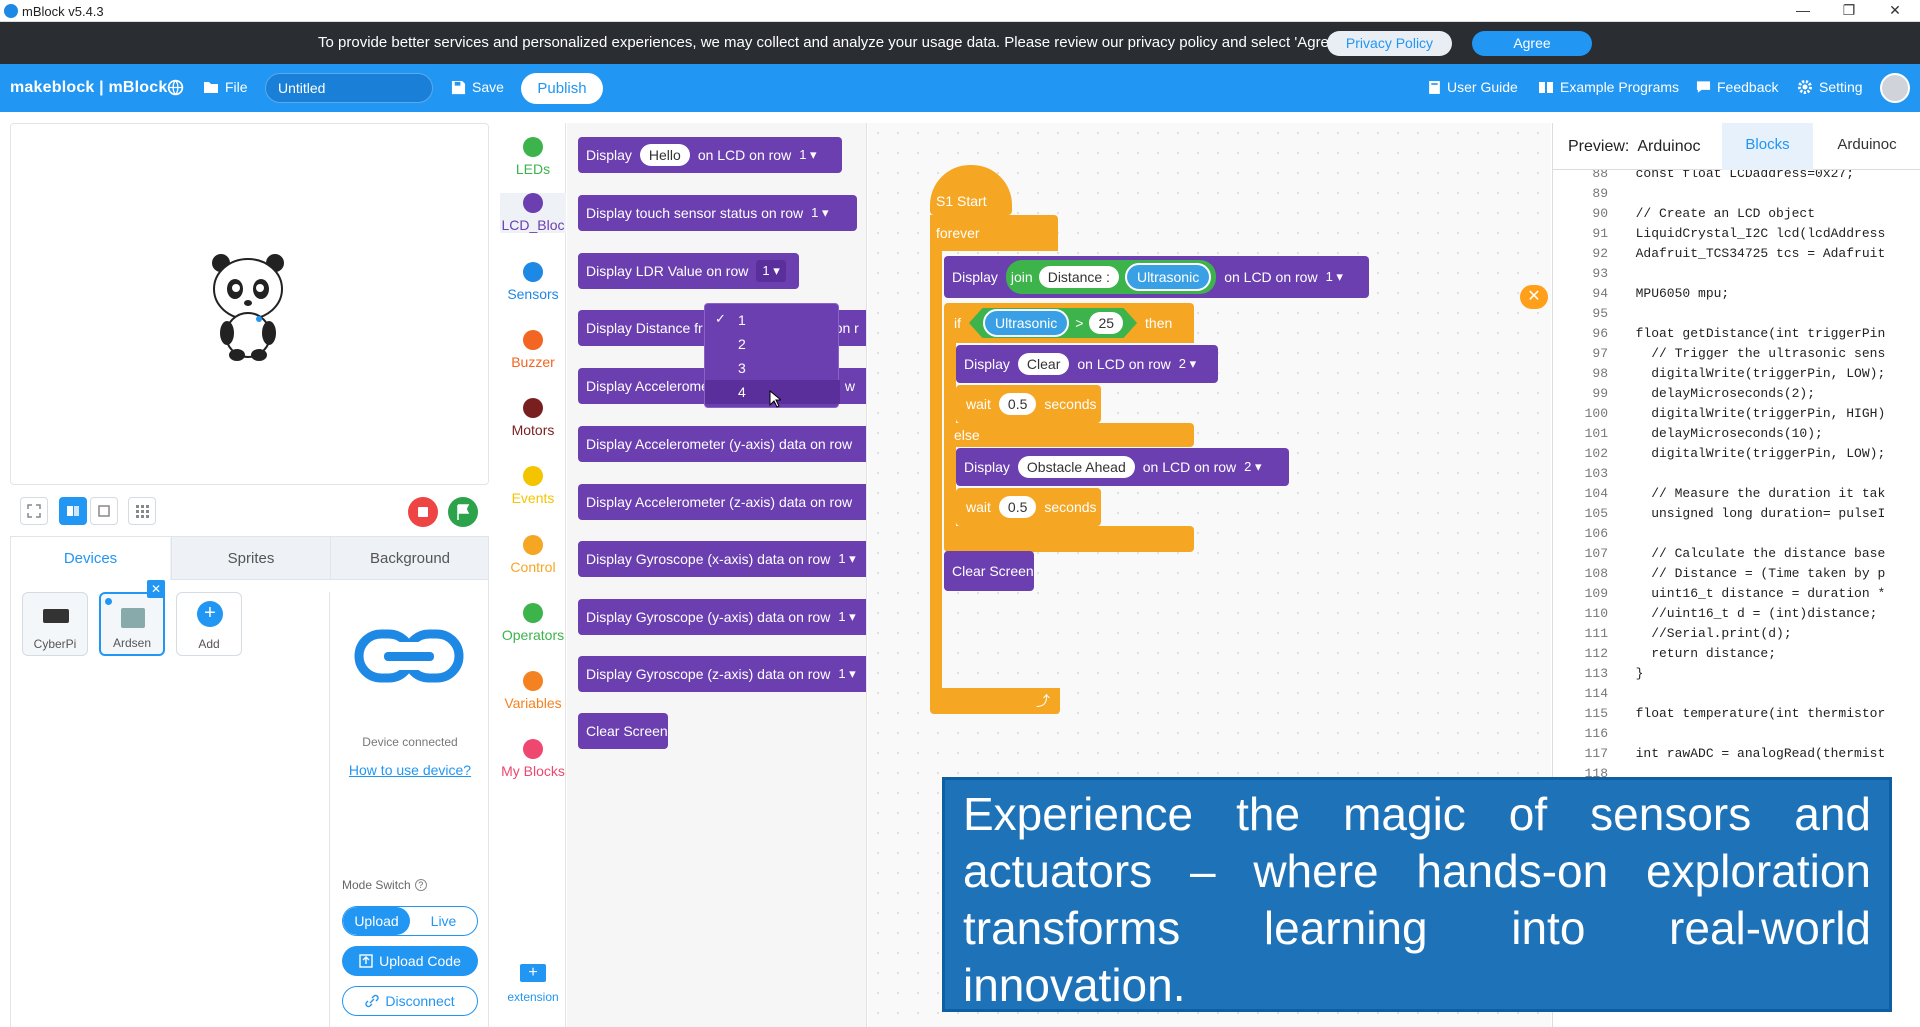  What do you see at coordinates (533, 691) in the screenshot?
I see `category-variables: Variables` at bounding box center [533, 691].